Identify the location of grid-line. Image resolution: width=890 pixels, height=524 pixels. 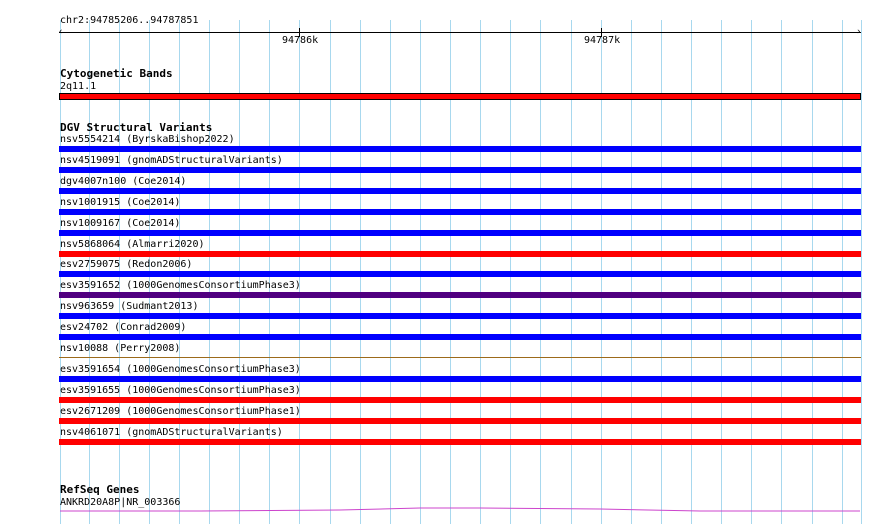
(861, 272).